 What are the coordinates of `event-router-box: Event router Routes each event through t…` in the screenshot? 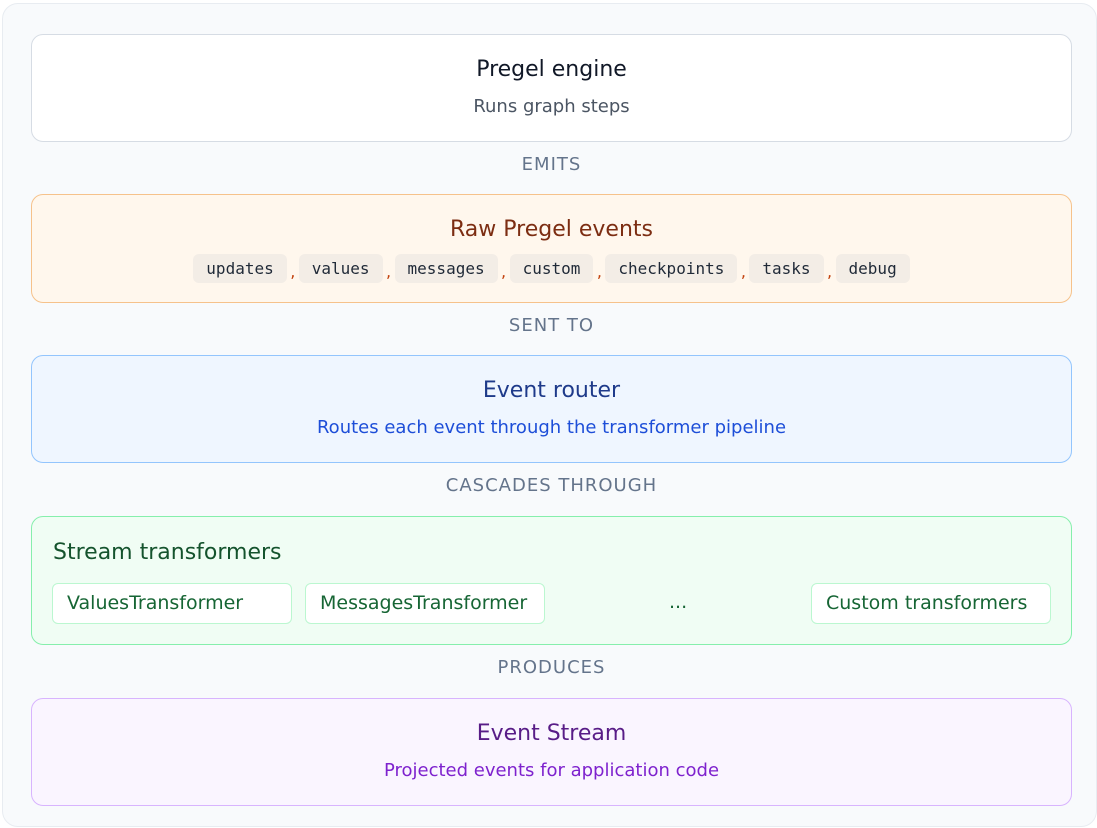 It's located at (551, 409).